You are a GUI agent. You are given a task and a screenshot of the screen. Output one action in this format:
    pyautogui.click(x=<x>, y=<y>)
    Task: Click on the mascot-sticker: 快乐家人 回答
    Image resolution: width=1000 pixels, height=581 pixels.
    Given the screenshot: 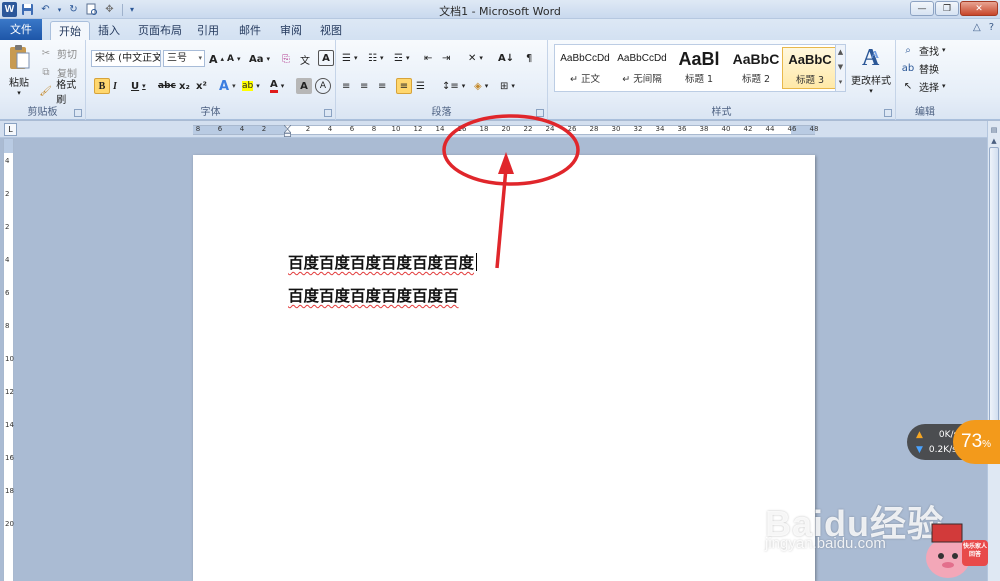 What is the action you would take?
    pyautogui.click(x=953, y=549)
    